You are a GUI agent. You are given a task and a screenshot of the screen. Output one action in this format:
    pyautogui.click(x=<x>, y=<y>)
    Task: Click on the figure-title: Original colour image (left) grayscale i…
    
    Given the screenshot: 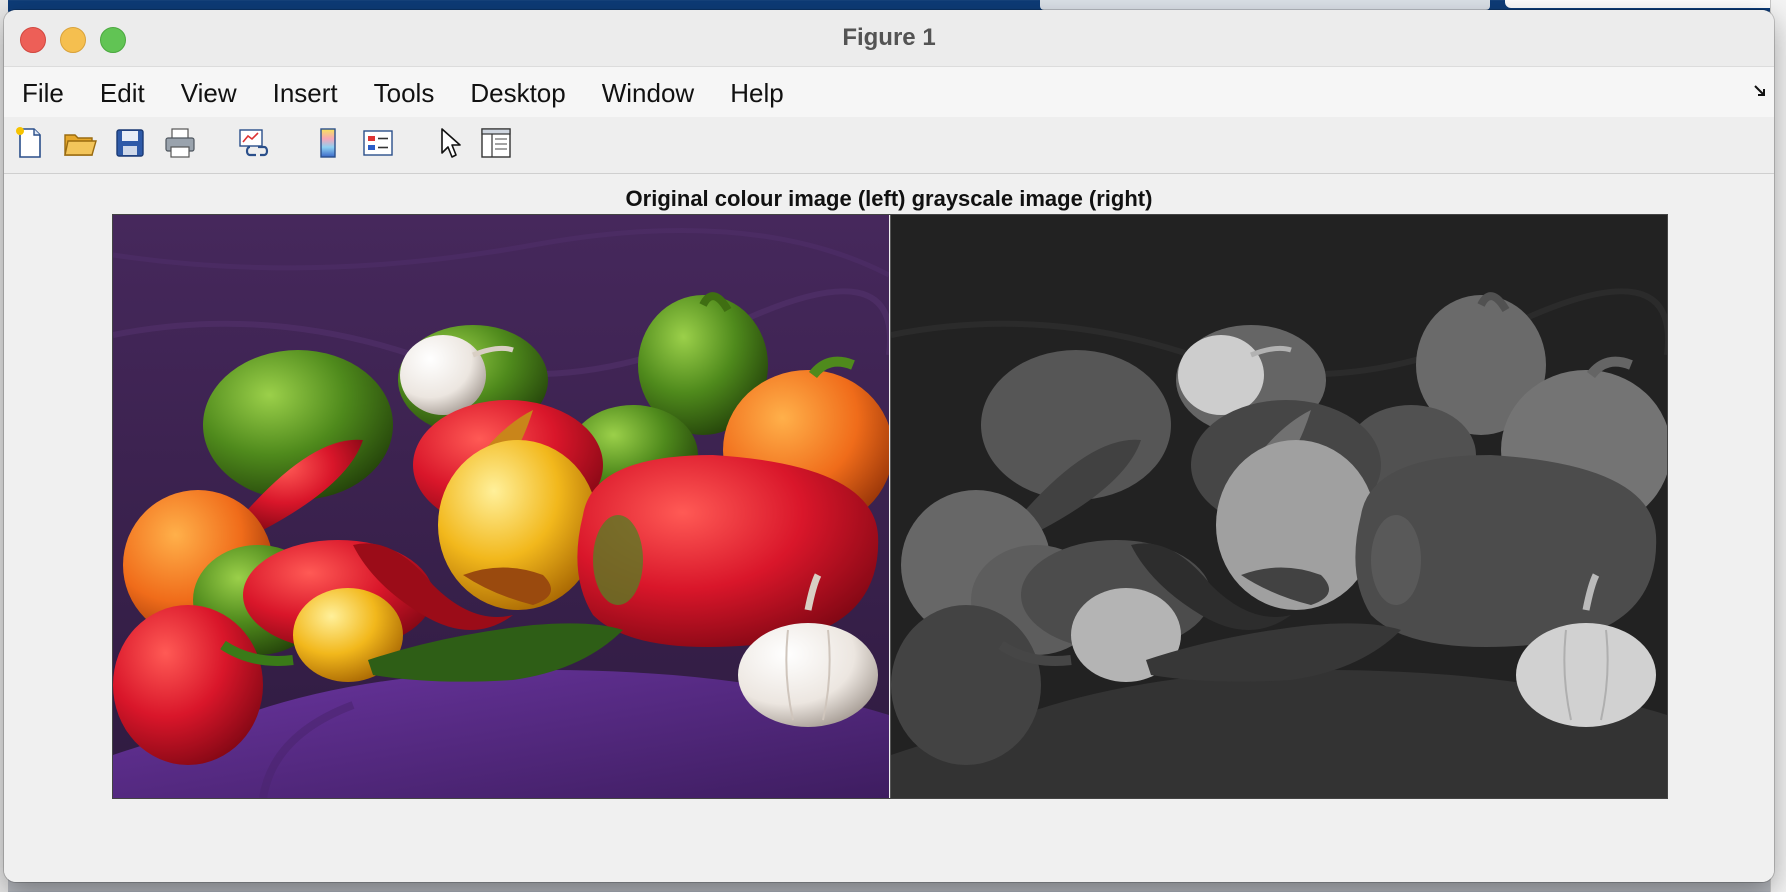 What is the action you would take?
    pyautogui.click(x=889, y=198)
    